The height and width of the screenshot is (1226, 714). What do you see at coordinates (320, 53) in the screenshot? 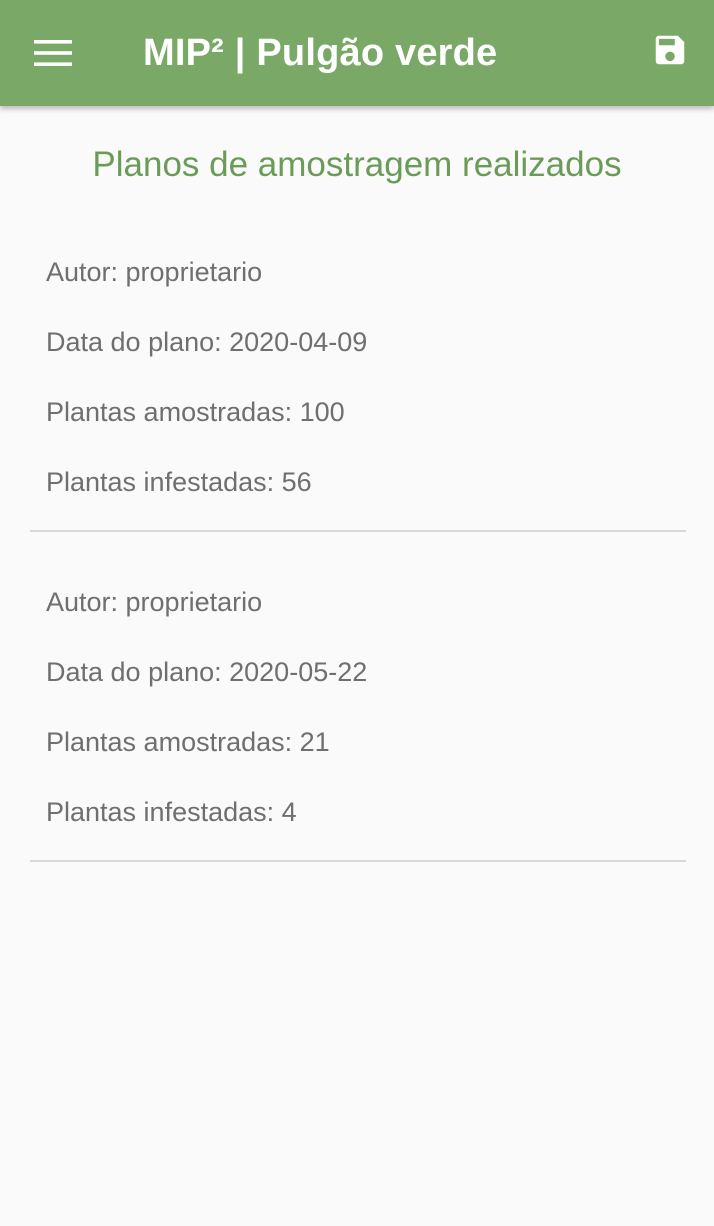
I see `app-title: MIP² | Pulgão verde` at bounding box center [320, 53].